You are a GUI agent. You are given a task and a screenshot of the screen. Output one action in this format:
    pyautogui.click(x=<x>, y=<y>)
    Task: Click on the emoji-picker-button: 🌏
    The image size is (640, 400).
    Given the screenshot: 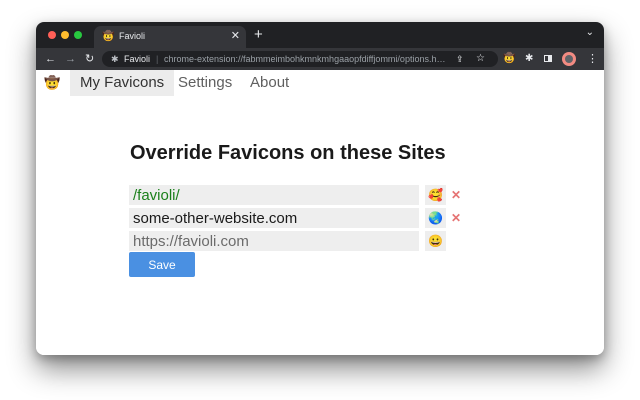 What is the action you would take?
    pyautogui.click(x=435, y=218)
    